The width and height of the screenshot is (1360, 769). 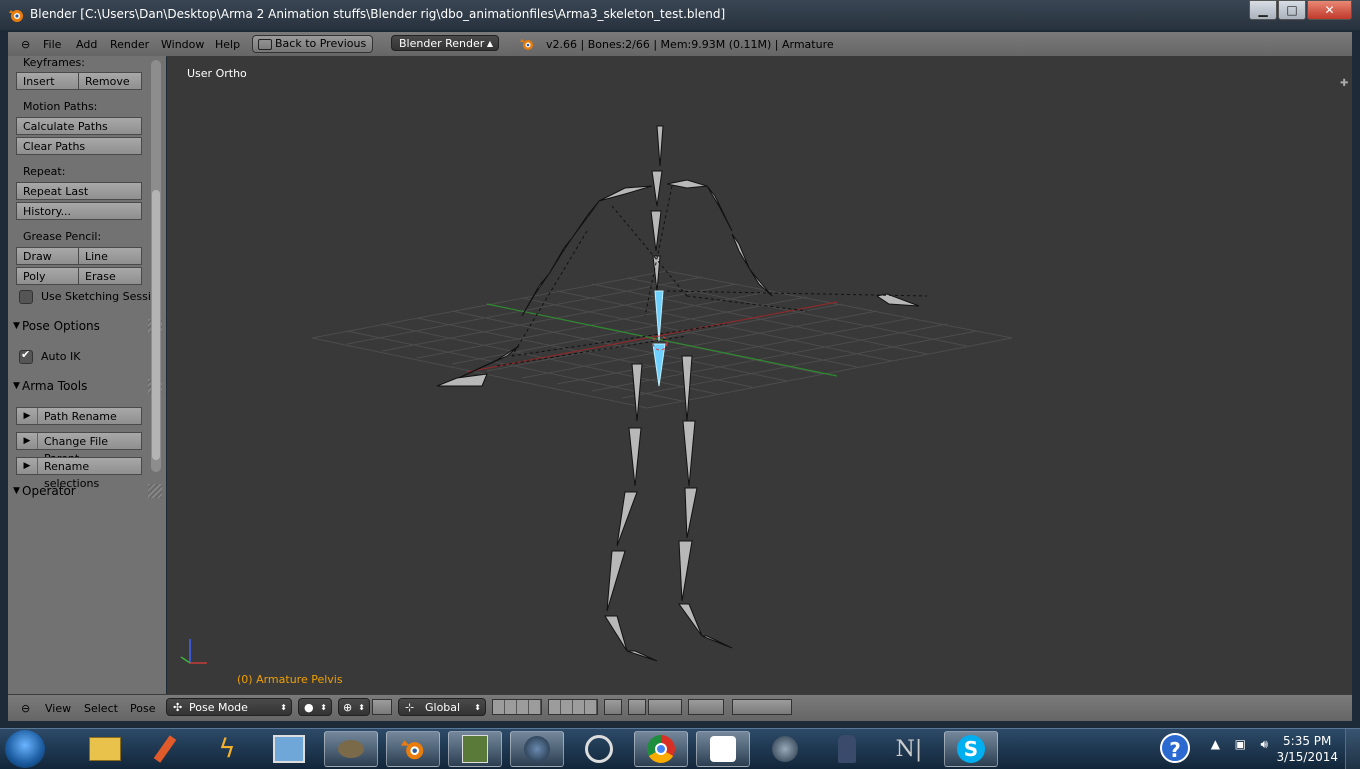 What do you see at coordinates (26, 297) in the screenshot?
I see `checkbox-icon` at bounding box center [26, 297].